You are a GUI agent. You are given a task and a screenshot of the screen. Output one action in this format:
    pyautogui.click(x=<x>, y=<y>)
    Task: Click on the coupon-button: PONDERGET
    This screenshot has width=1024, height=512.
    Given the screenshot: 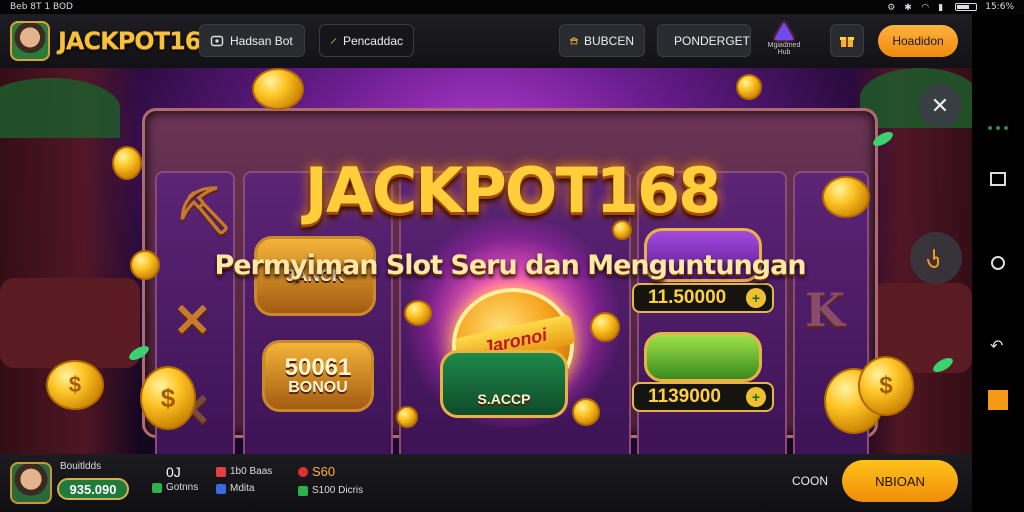 What is the action you would take?
    pyautogui.click(x=704, y=40)
    